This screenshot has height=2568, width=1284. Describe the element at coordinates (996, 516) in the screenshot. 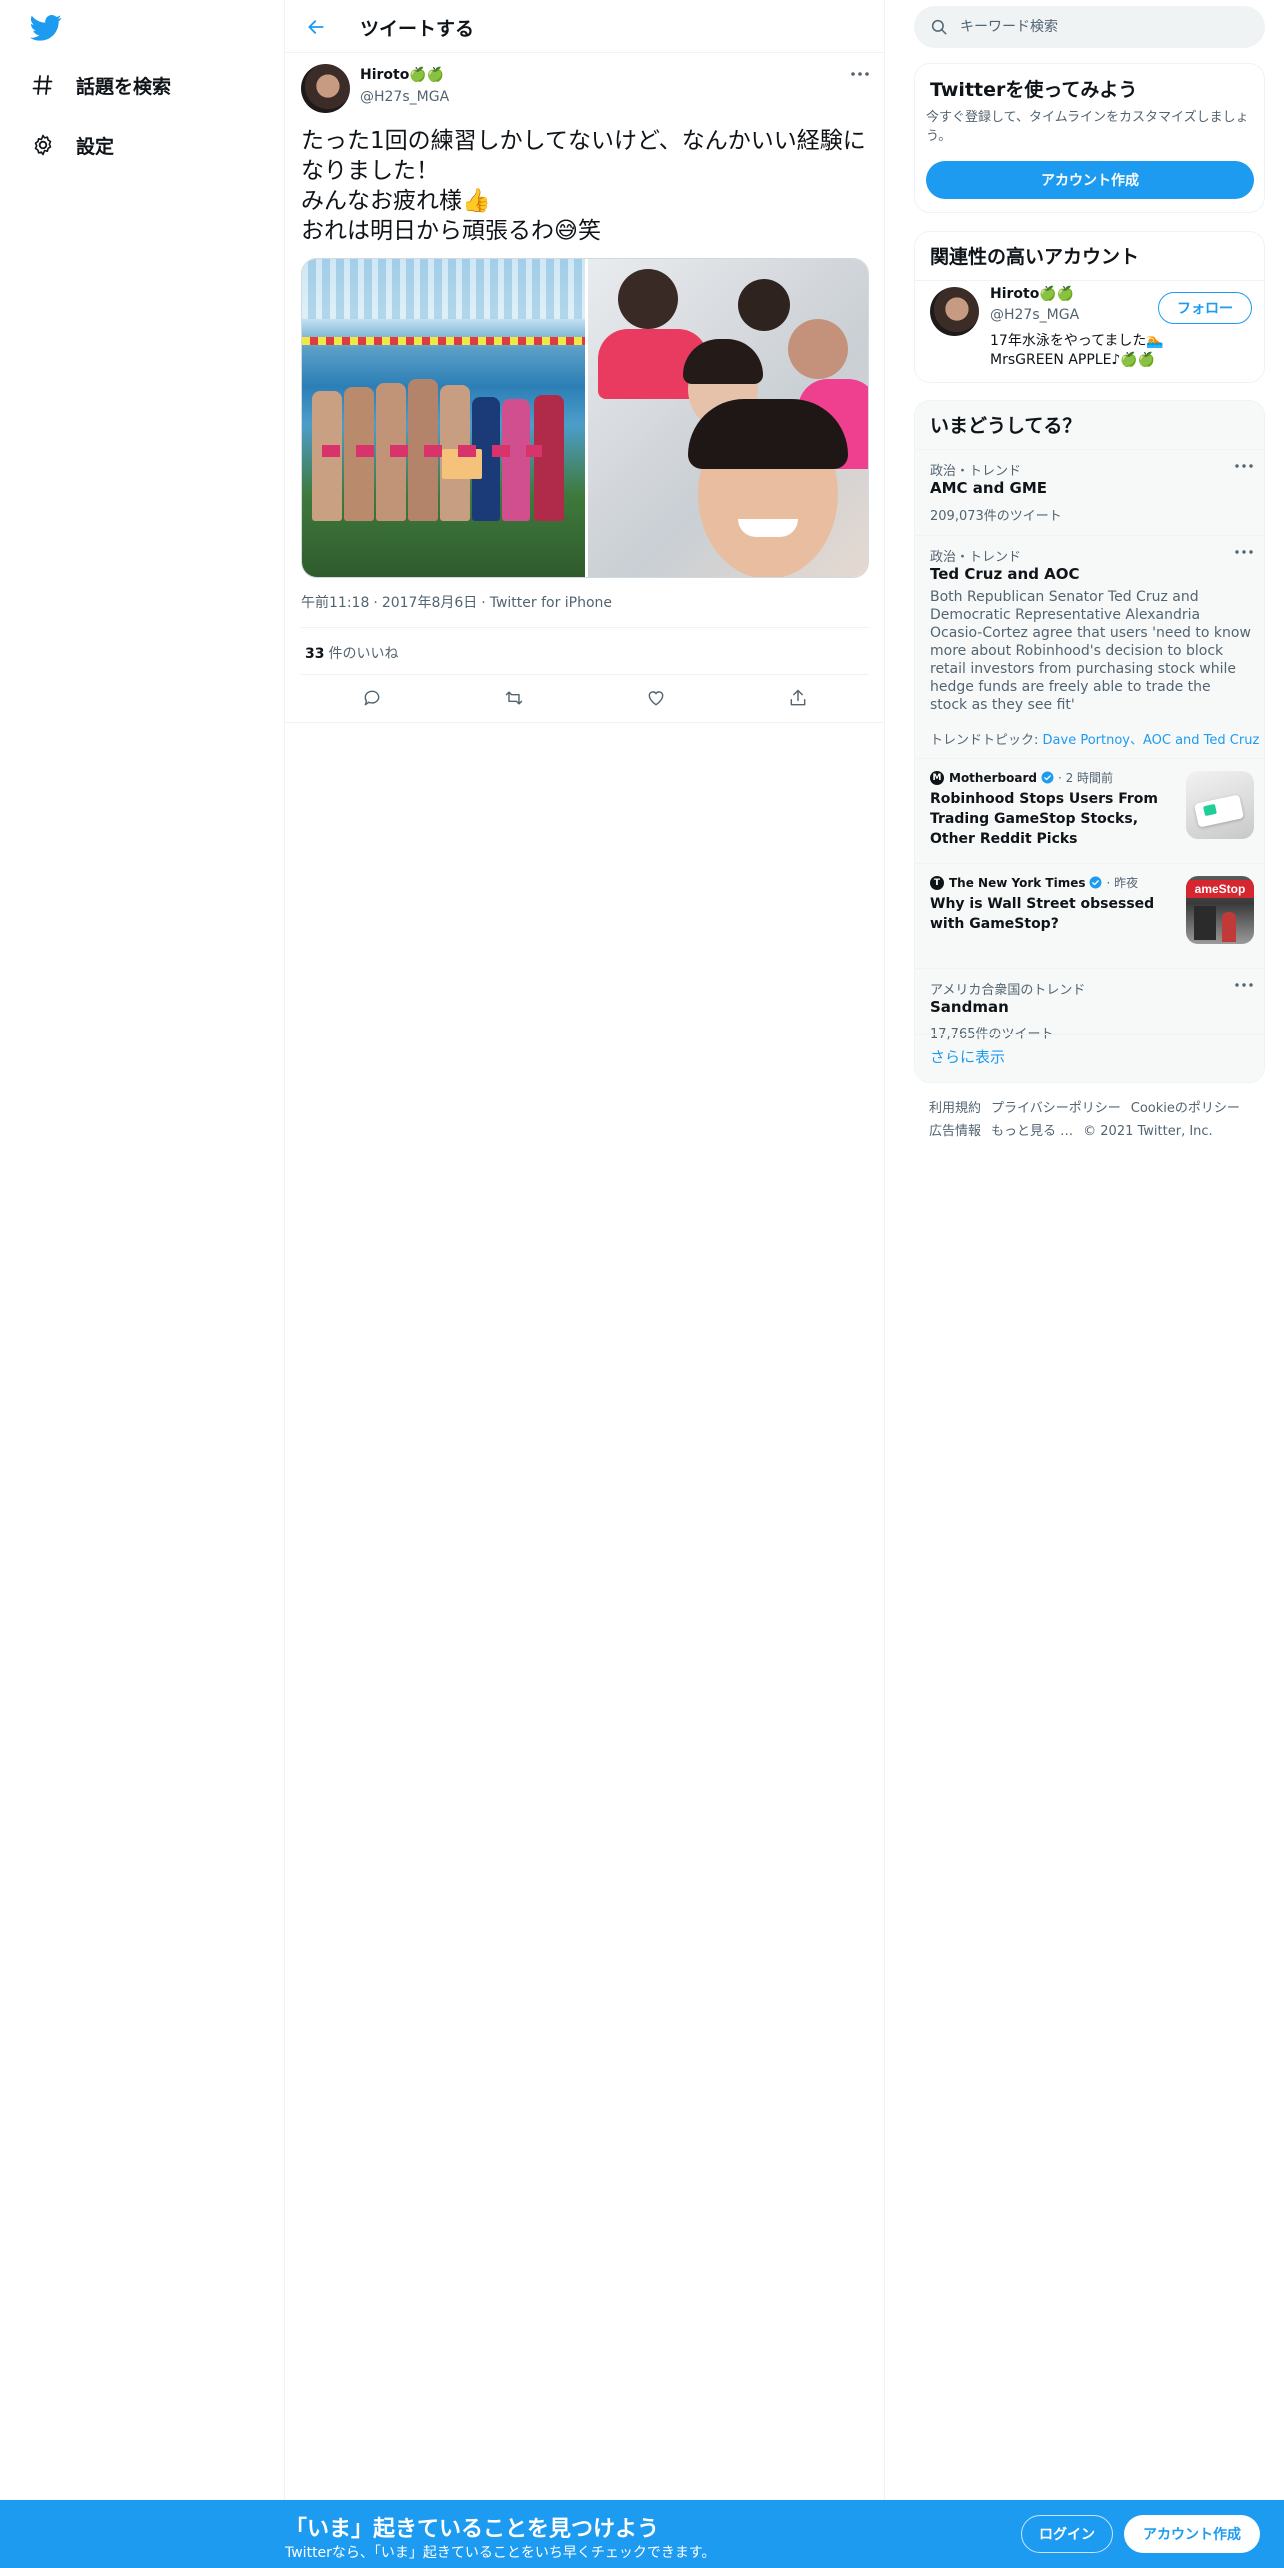

I see `trend-count: 209,073件のツイート` at that location.